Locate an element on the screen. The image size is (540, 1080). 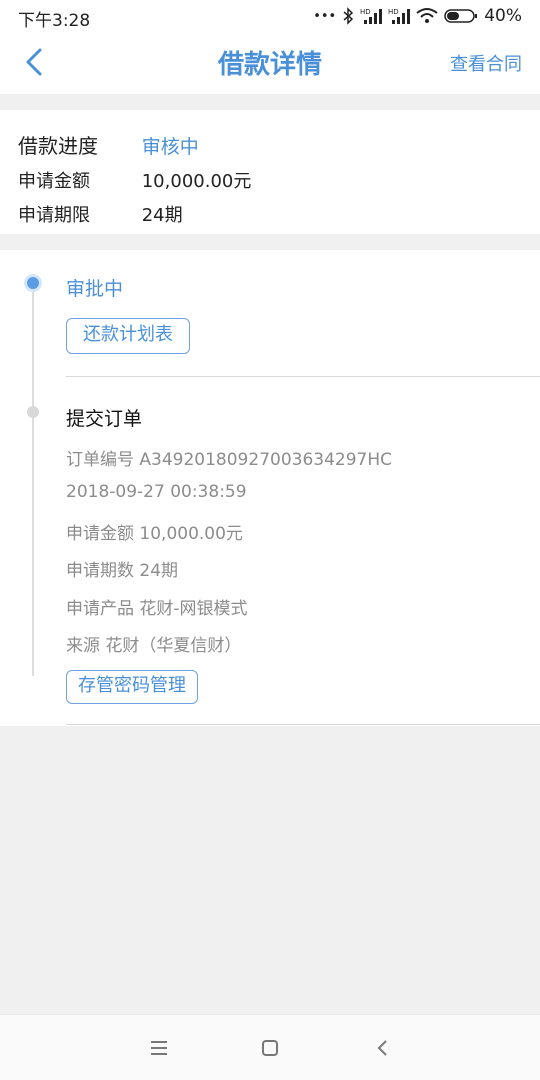
order-source: 来源 花财（华夏信财） is located at coordinates (154, 646).